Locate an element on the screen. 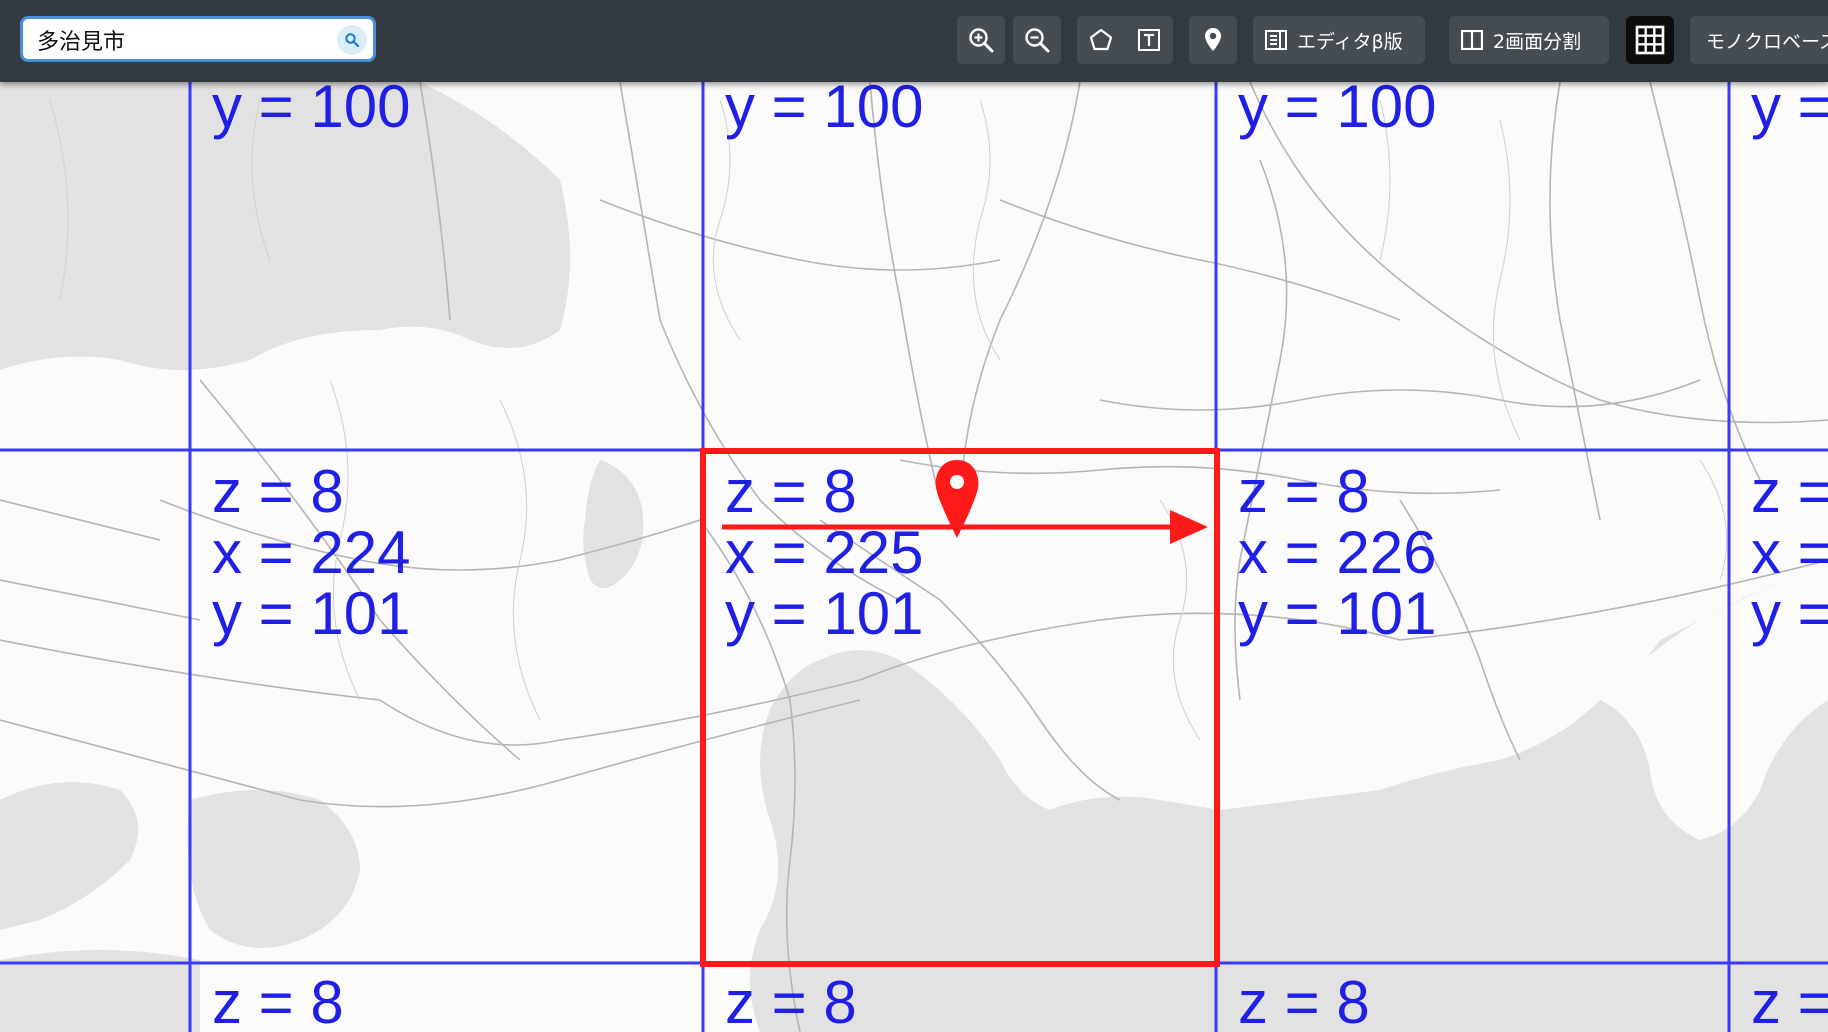 The height and width of the screenshot is (1032, 1828). editor-icon is located at coordinates (1276, 40).